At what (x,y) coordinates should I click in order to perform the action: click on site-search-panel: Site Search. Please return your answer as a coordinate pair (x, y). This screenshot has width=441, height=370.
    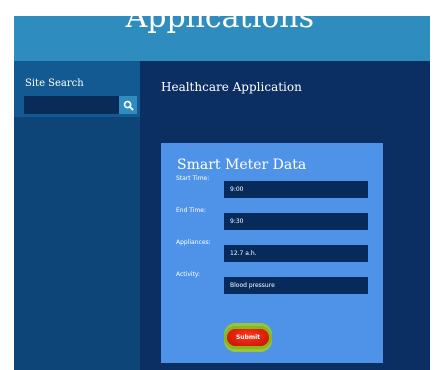
    Looking at the image, I should click on (77, 89).